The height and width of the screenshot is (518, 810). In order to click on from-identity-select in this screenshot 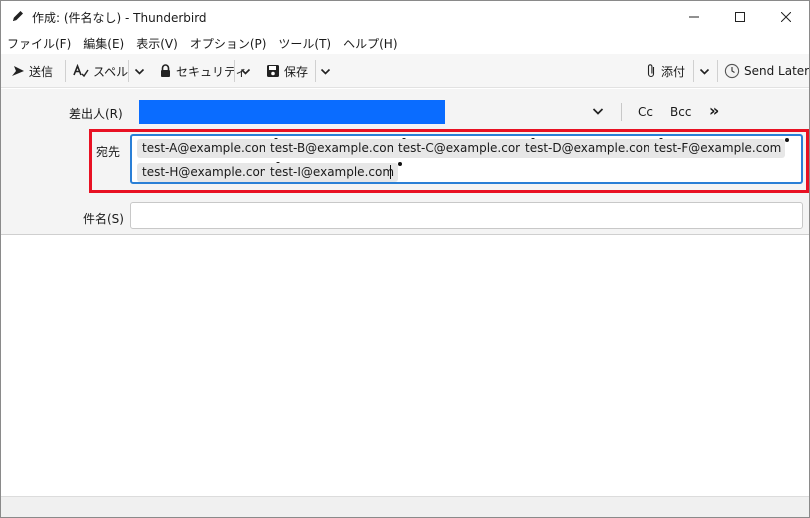, I will do `click(292, 112)`.